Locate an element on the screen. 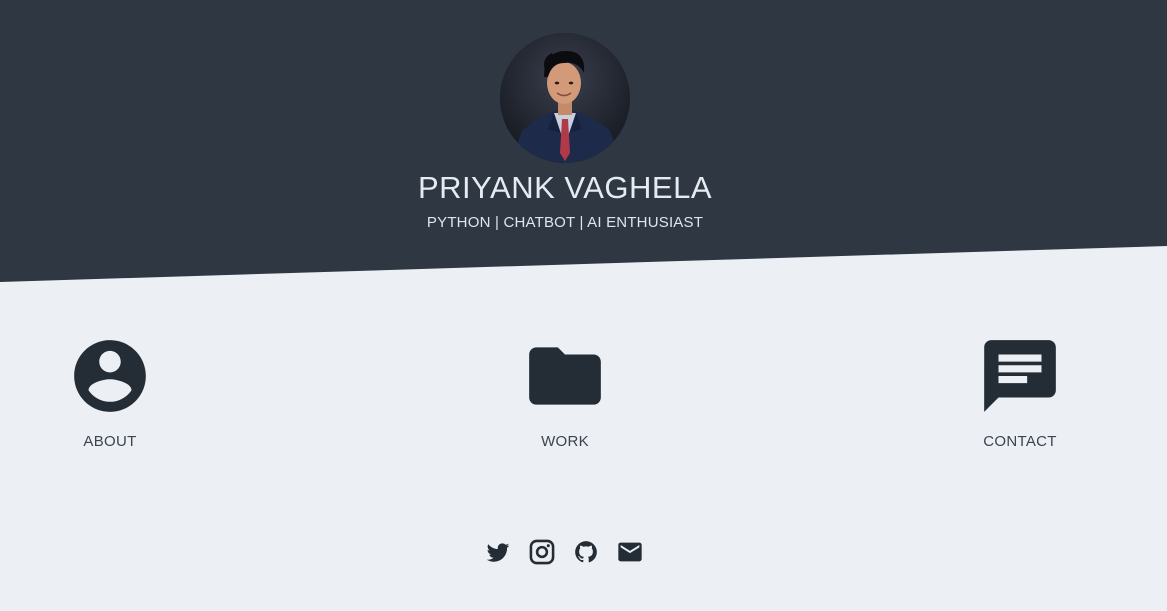 The width and height of the screenshot is (1167, 611). profile-name: PRIYANK VAGHELA is located at coordinates (565, 187).